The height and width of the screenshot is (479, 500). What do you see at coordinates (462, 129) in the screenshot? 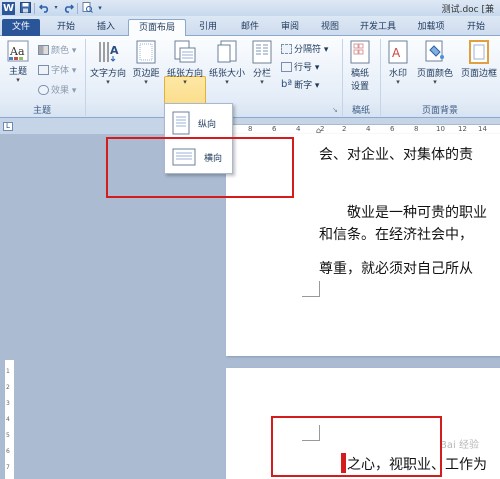
I see `ruler-number: 12` at bounding box center [462, 129].